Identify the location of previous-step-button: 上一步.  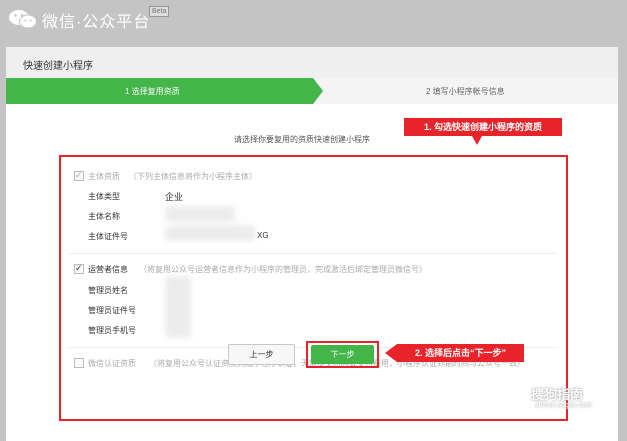
(261, 354).